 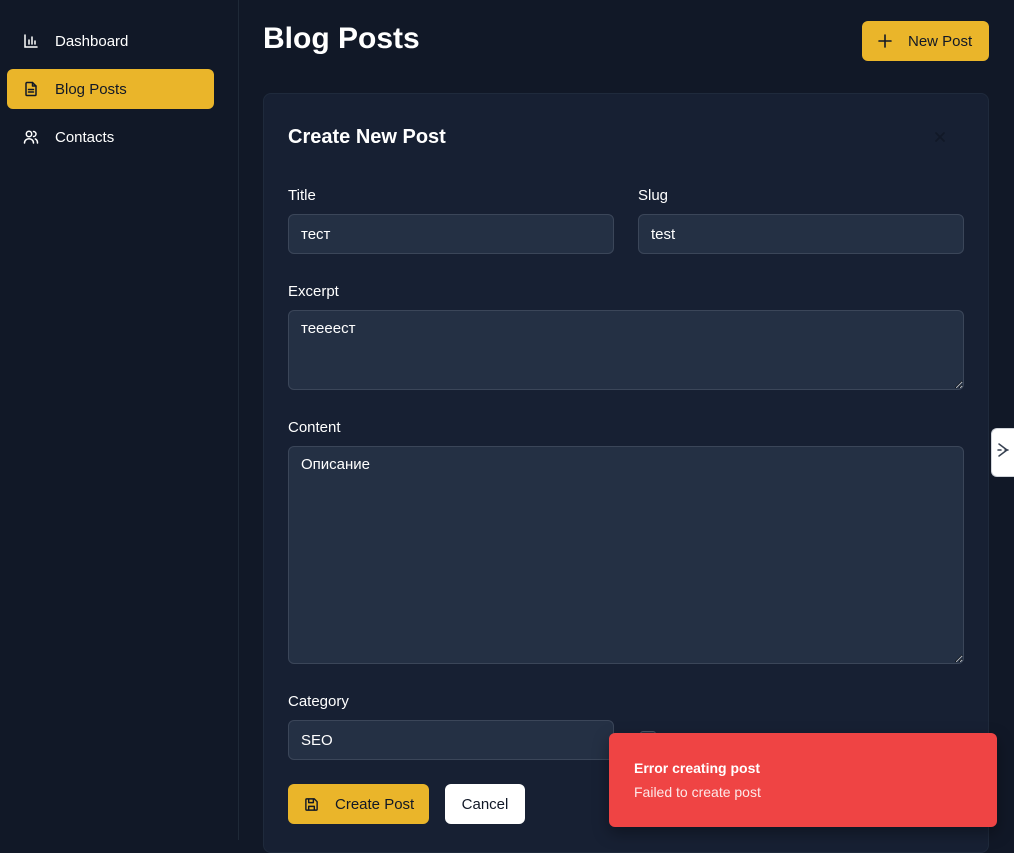 I want to click on category-label: Category, so click(x=318, y=701).